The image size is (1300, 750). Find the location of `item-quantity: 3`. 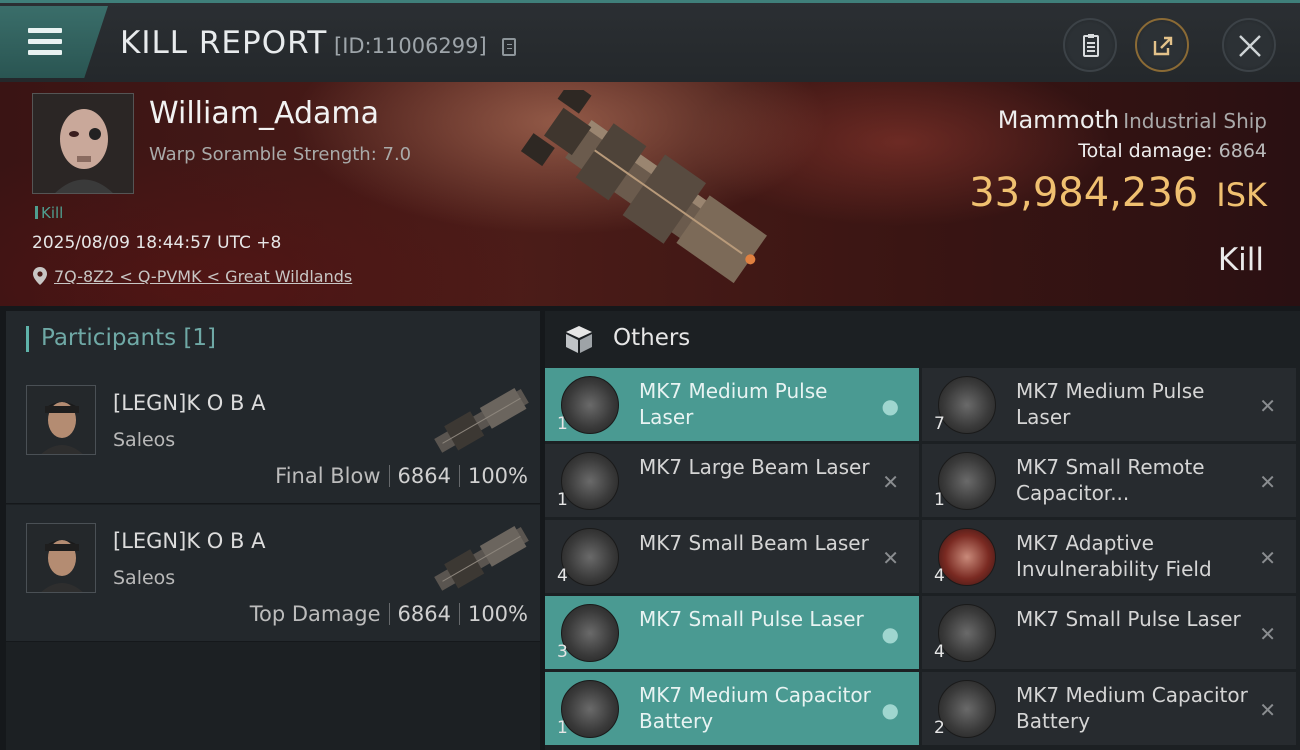

item-quantity: 3 is located at coordinates (562, 652).